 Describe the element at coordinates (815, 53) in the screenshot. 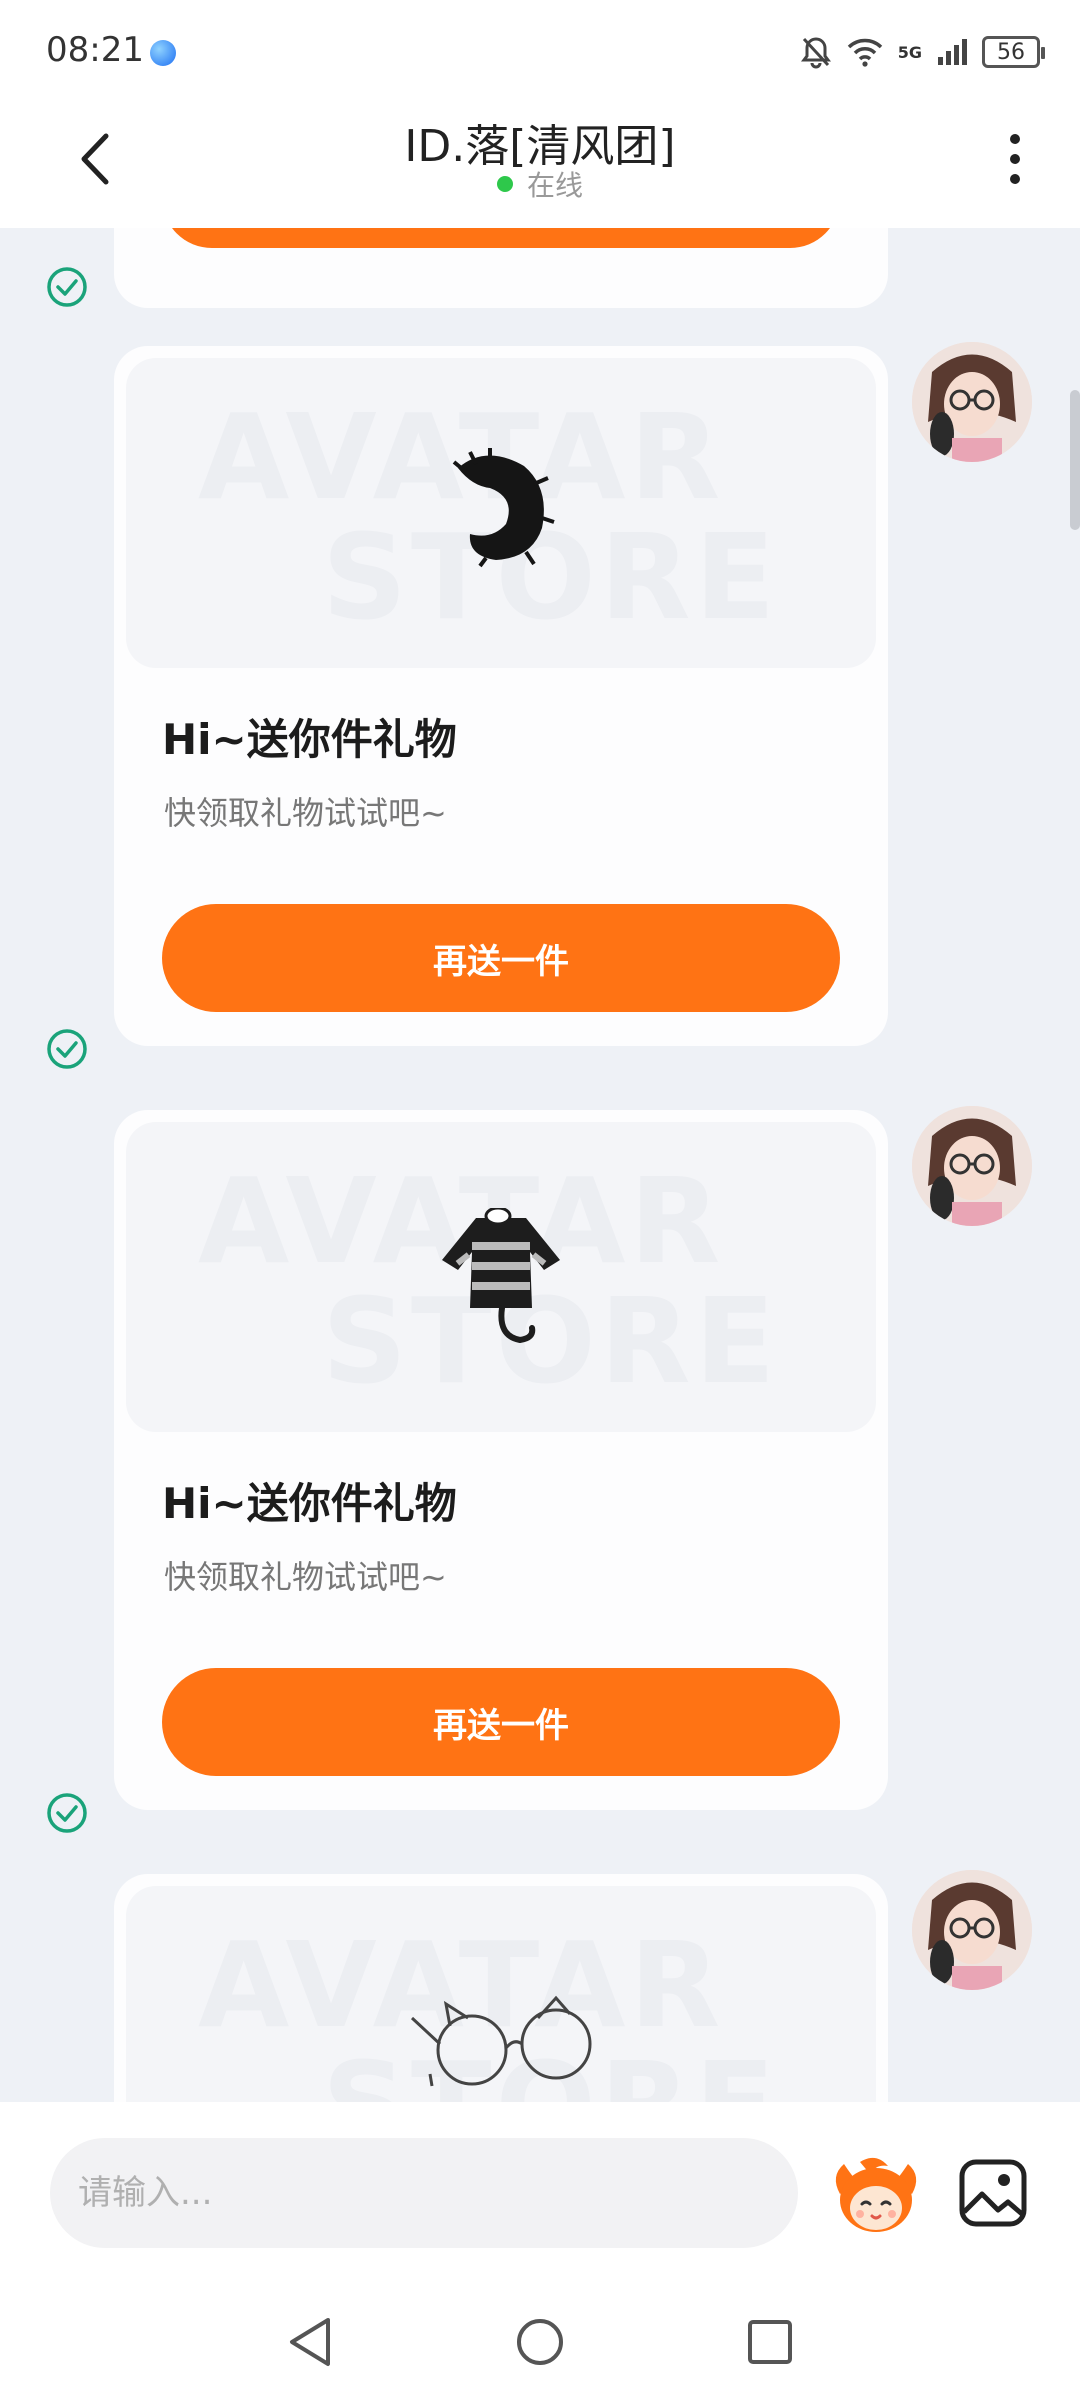

I see `mute-bell-icon` at that location.